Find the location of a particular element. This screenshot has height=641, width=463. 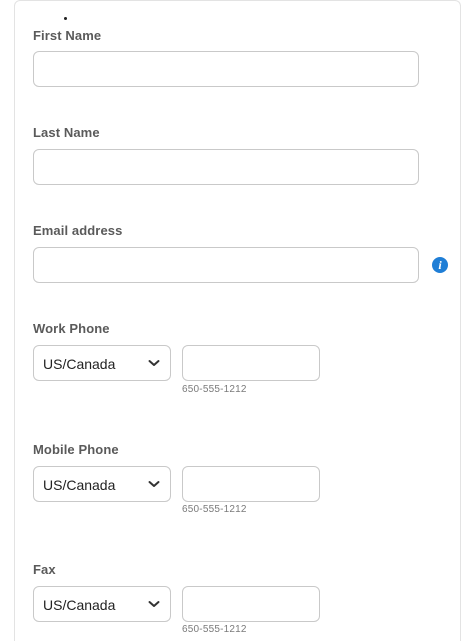

last-name-label: Last Name is located at coordinates (66, 132).